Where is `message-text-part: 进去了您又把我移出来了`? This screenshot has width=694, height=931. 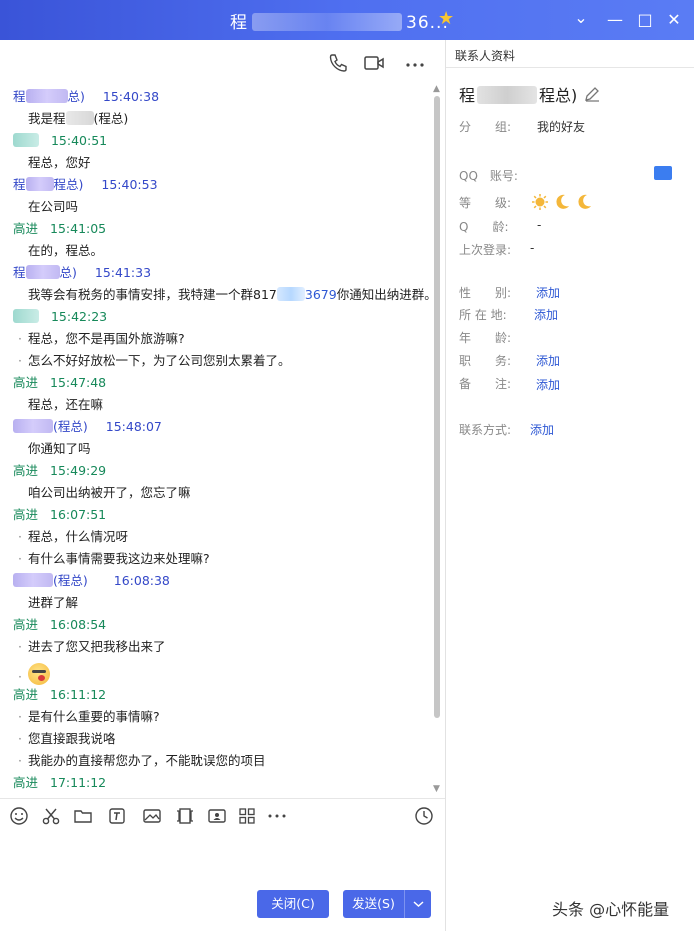
message-text-part: 进去了您又把我移出来了 is located at coordinates (97, 646).